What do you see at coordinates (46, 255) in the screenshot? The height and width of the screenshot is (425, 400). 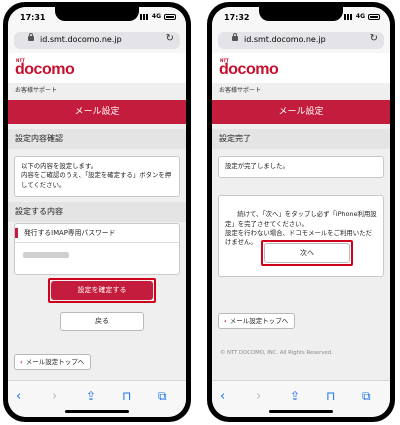 I see `password-value-masked` at bounding box center [46, 255].